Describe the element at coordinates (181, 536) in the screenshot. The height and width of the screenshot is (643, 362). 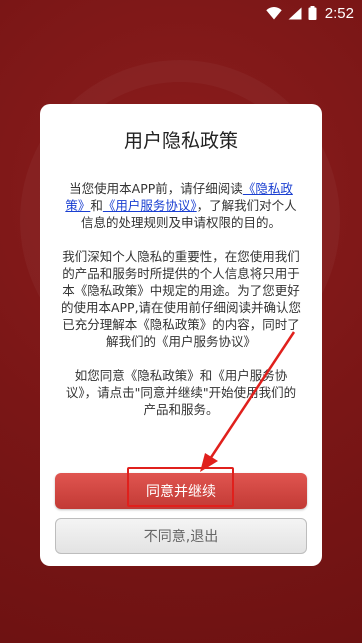
I see `disagree-button: 不同意,退出` at that location.